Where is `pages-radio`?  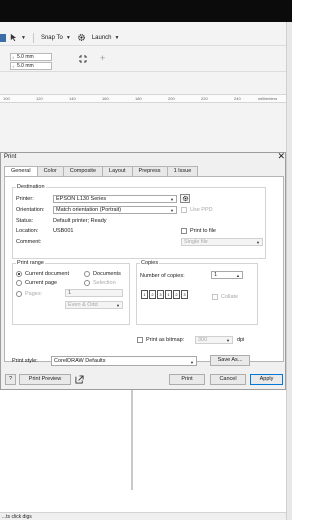 pages-radio is located at coordinates (19, 294).